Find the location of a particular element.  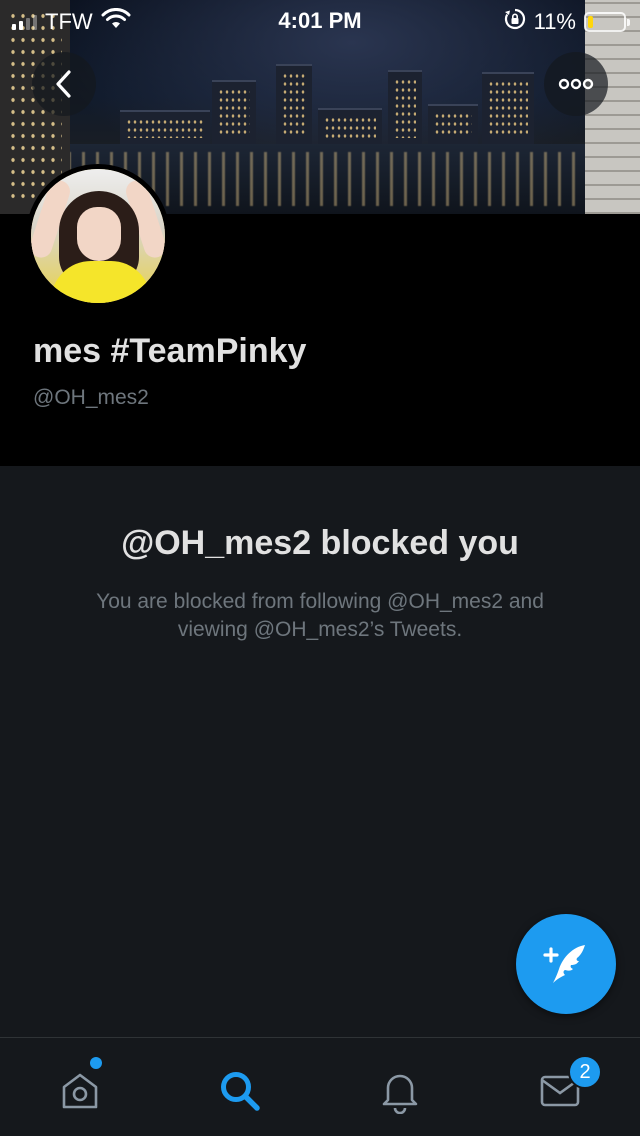

bell-icon is located at coordinates (400, 1094).